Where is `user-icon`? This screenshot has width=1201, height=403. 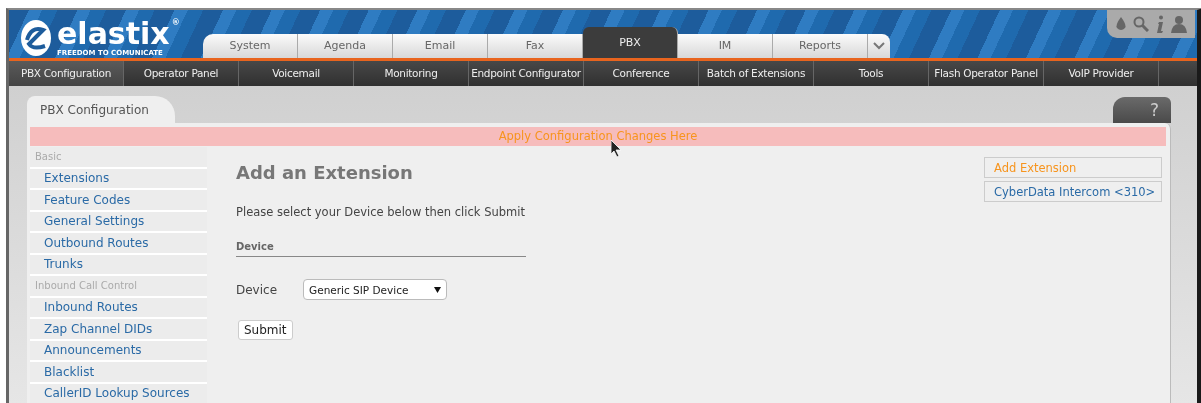 user-icon is located at coordinates (1179, 24).